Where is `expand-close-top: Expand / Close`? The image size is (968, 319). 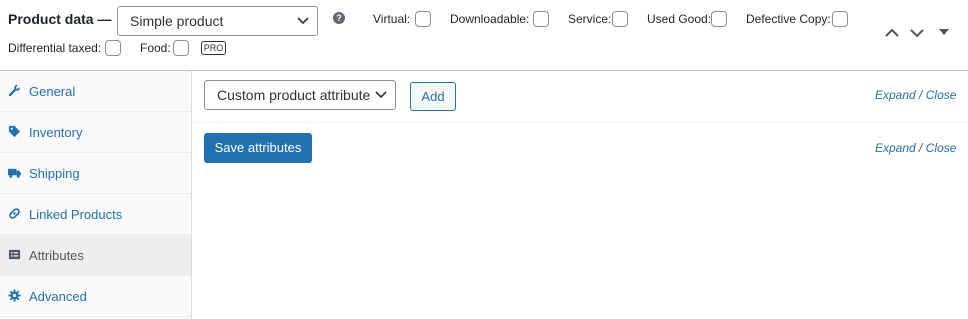
expand-close-top: Expand / Close is located at coordinates (915, 95).